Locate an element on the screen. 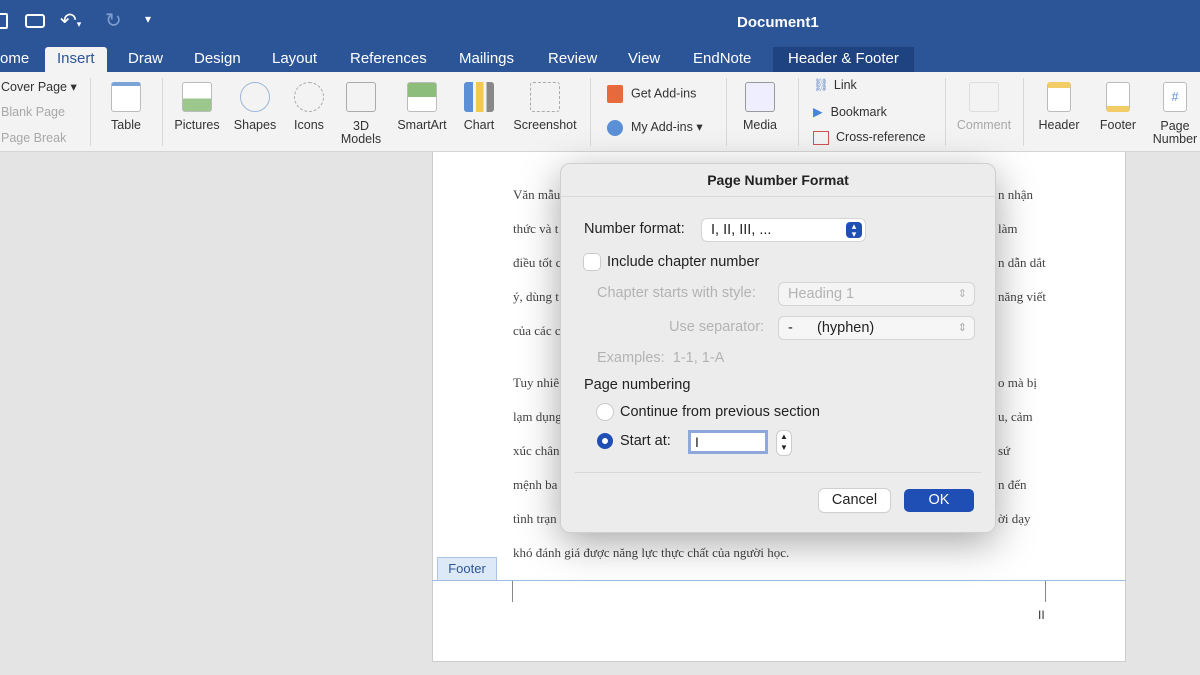 This screenshot has height=675, width=1200. bookmark-label: Bookmark is located at coordinates (858, 112).